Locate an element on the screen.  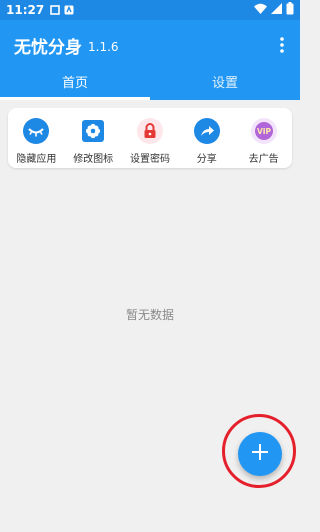
remove-ads-action: VIP 去广告 is located at coordinates (263, 138).